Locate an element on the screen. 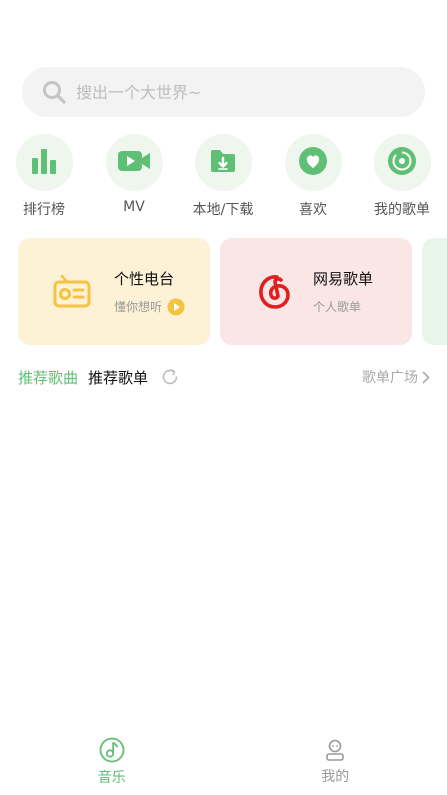  tab-recommend-playlists: 推荐歌单 is located at coordinates (118, 377).